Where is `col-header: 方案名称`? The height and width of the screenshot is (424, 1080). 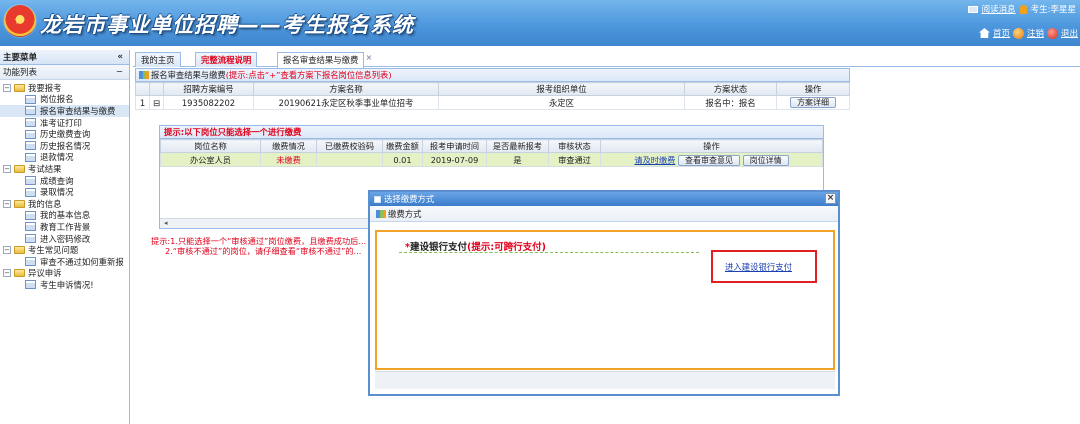 col-header: 方案名称 is located at coordinates (346, 89).